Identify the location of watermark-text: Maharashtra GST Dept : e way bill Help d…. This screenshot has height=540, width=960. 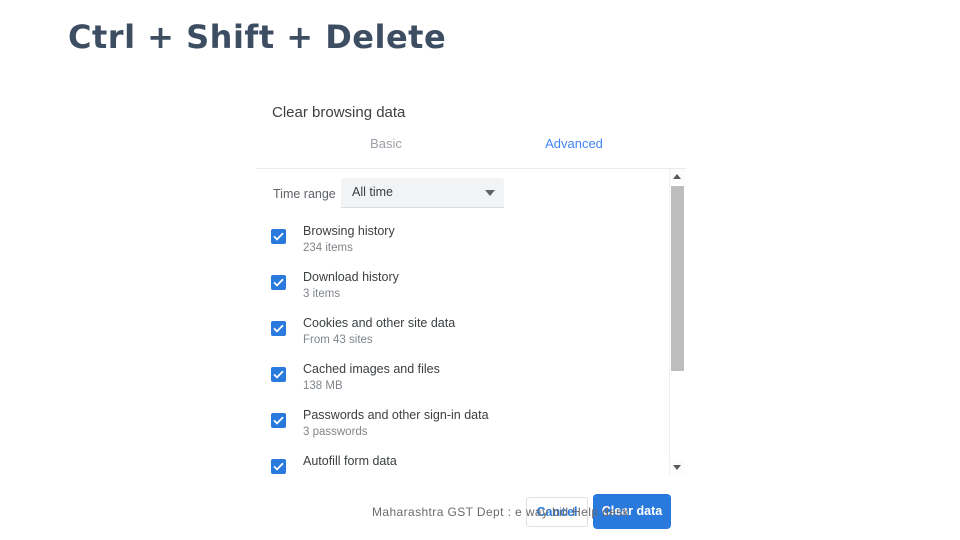
(501, 512).